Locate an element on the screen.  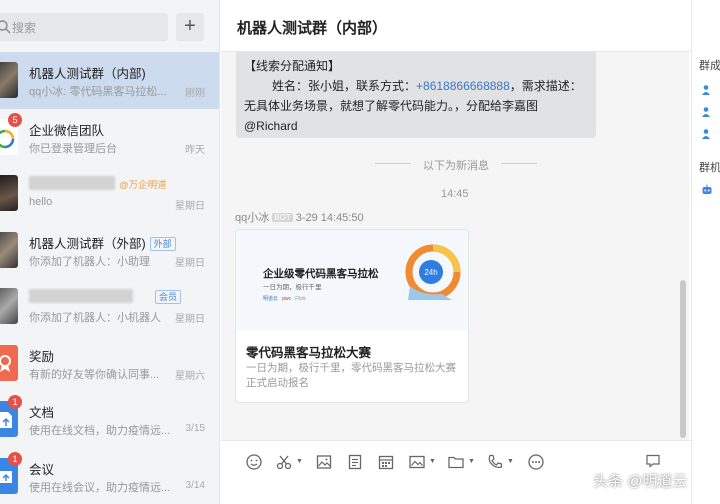
robot-icon is located at coordinates (707, 190).